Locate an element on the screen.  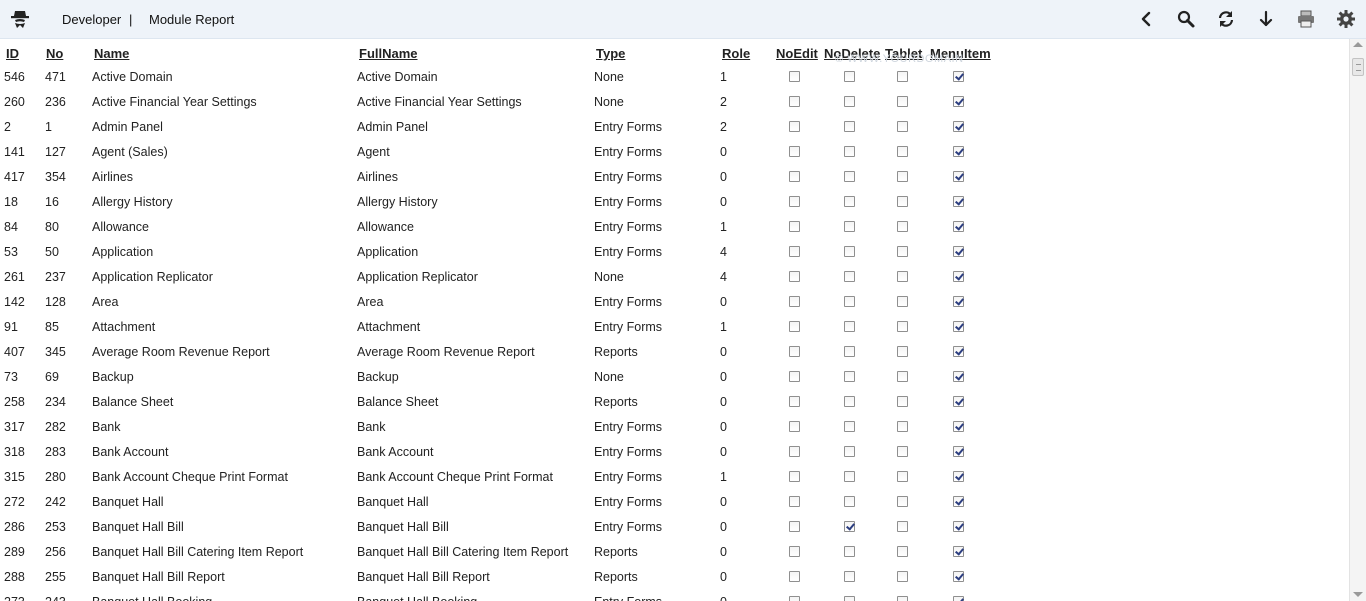
scroll-up-arrow-icon is located at coordinates (1358, 44).